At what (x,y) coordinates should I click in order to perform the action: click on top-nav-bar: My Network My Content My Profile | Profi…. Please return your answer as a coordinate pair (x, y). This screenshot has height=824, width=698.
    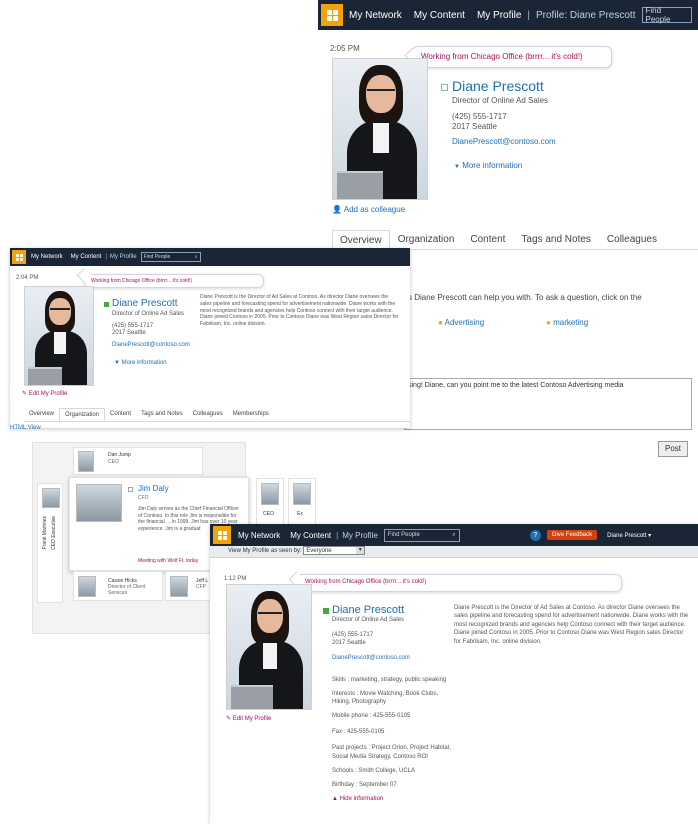
    Looking at the image, I should click on (508, 15).